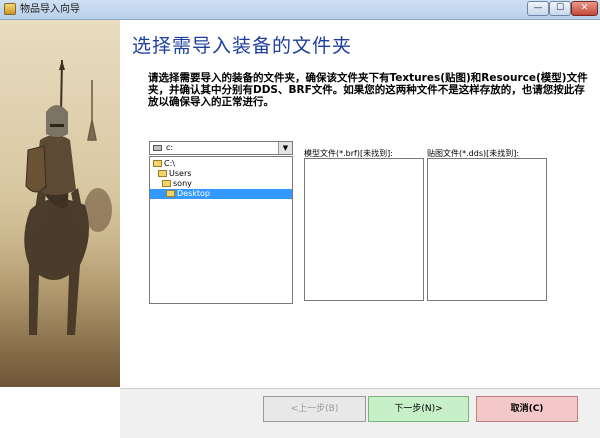 Image resolution: width=600 pixels, height=438 pixels. I want to click on folder-item: Users, so click(174, 174).